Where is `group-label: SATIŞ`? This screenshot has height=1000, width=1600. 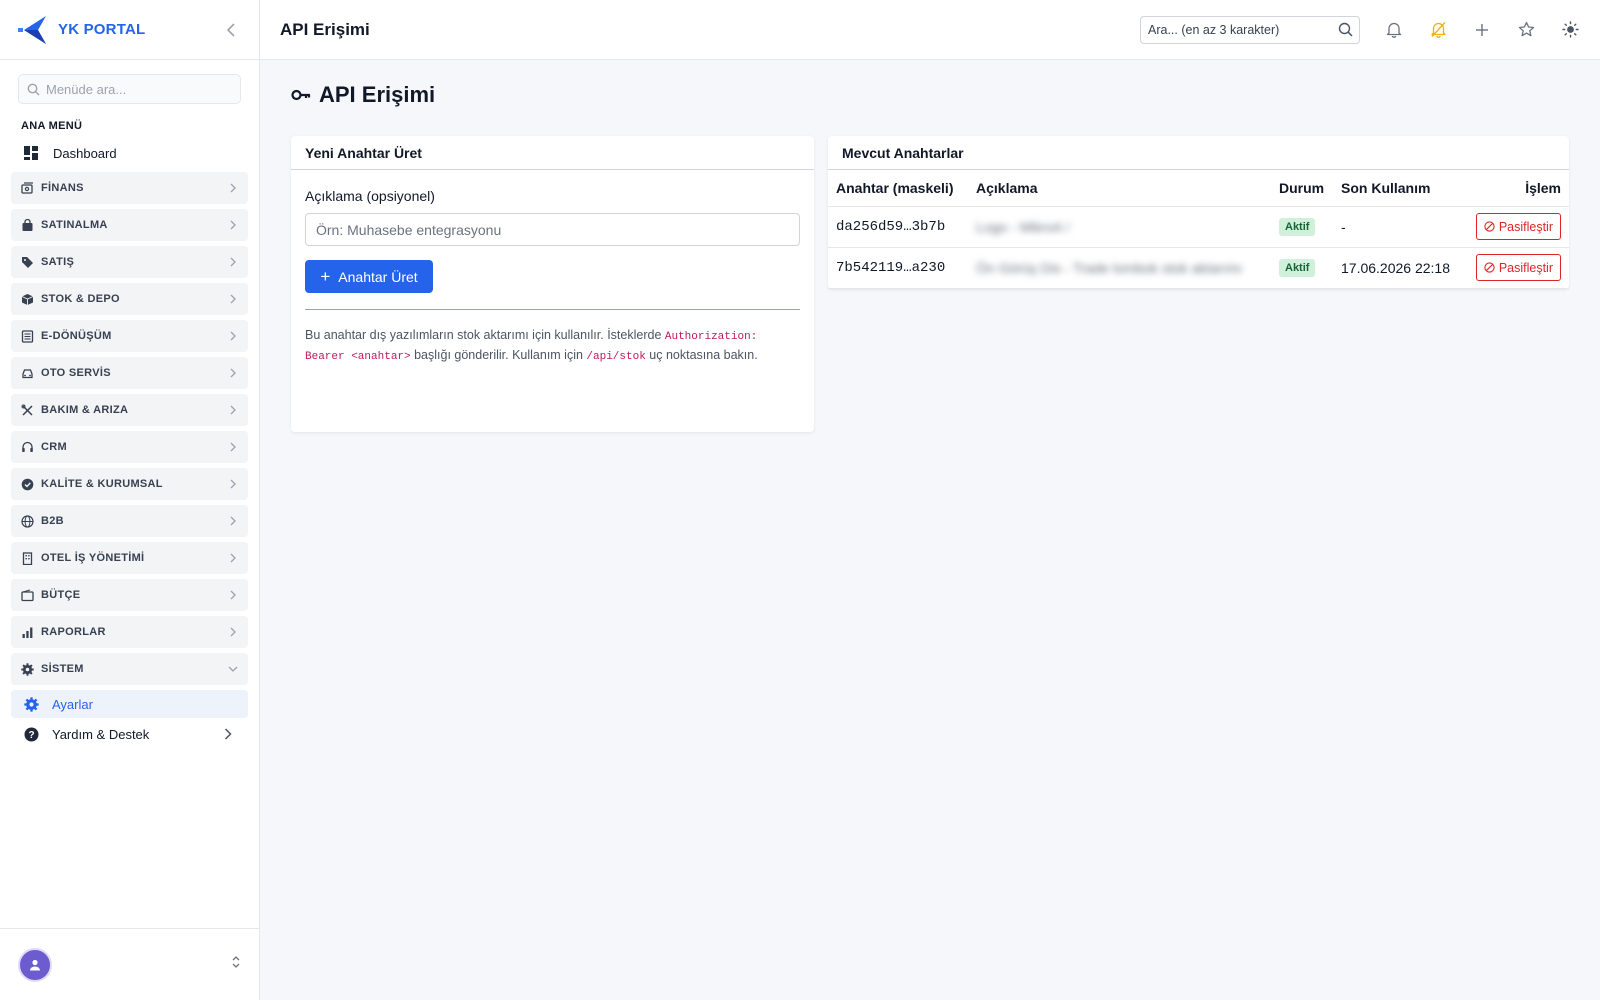
group-label: SATIŞ is located at coordinates (58, 262).